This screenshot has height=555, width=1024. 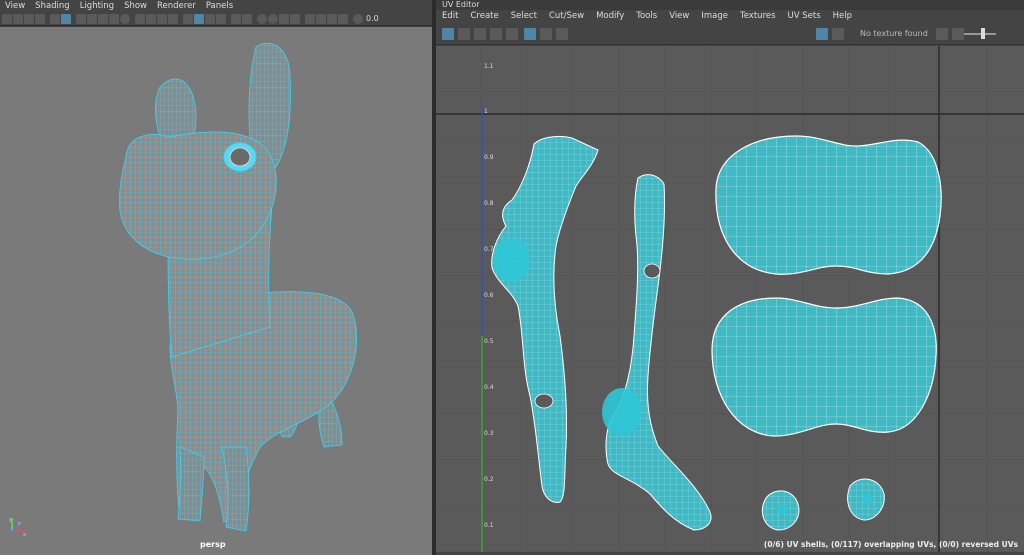 I want to click on uv-grid-icon, so click(x=530, y=34).